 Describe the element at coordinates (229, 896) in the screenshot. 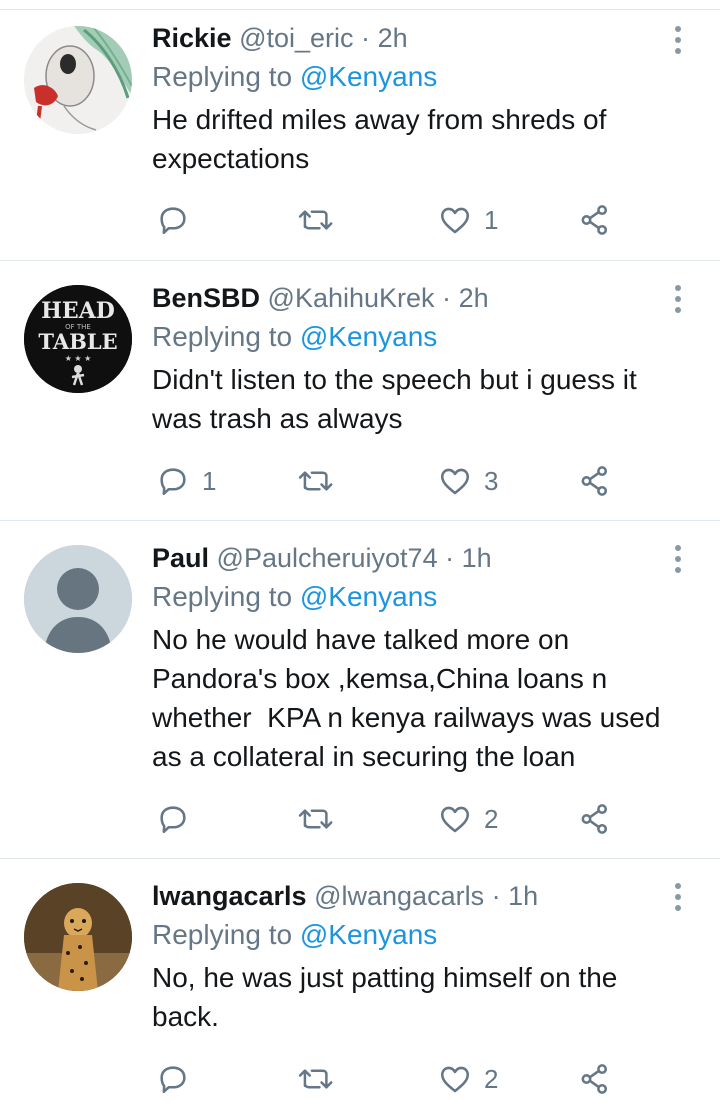

I see `display-name: lwangacarls` at that location.